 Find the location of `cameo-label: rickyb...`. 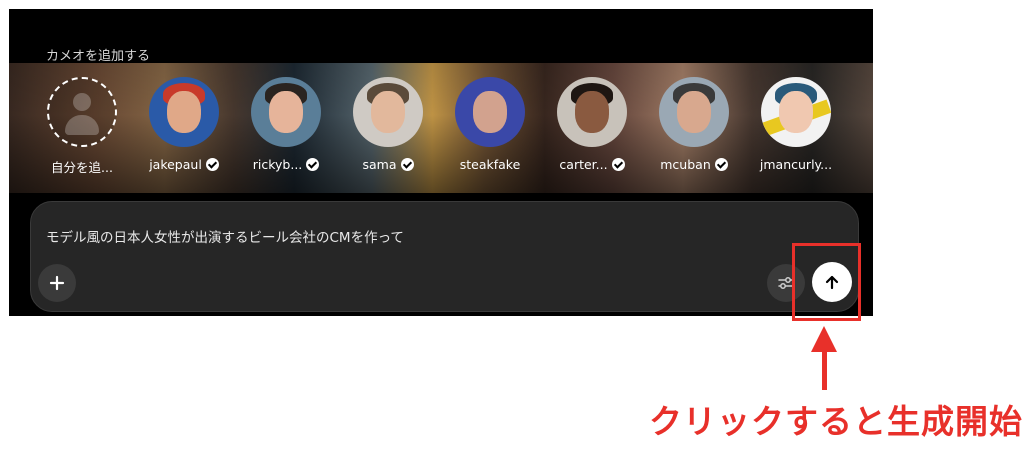

cameo-label: rickyb... is located at coordinates (277, 164).